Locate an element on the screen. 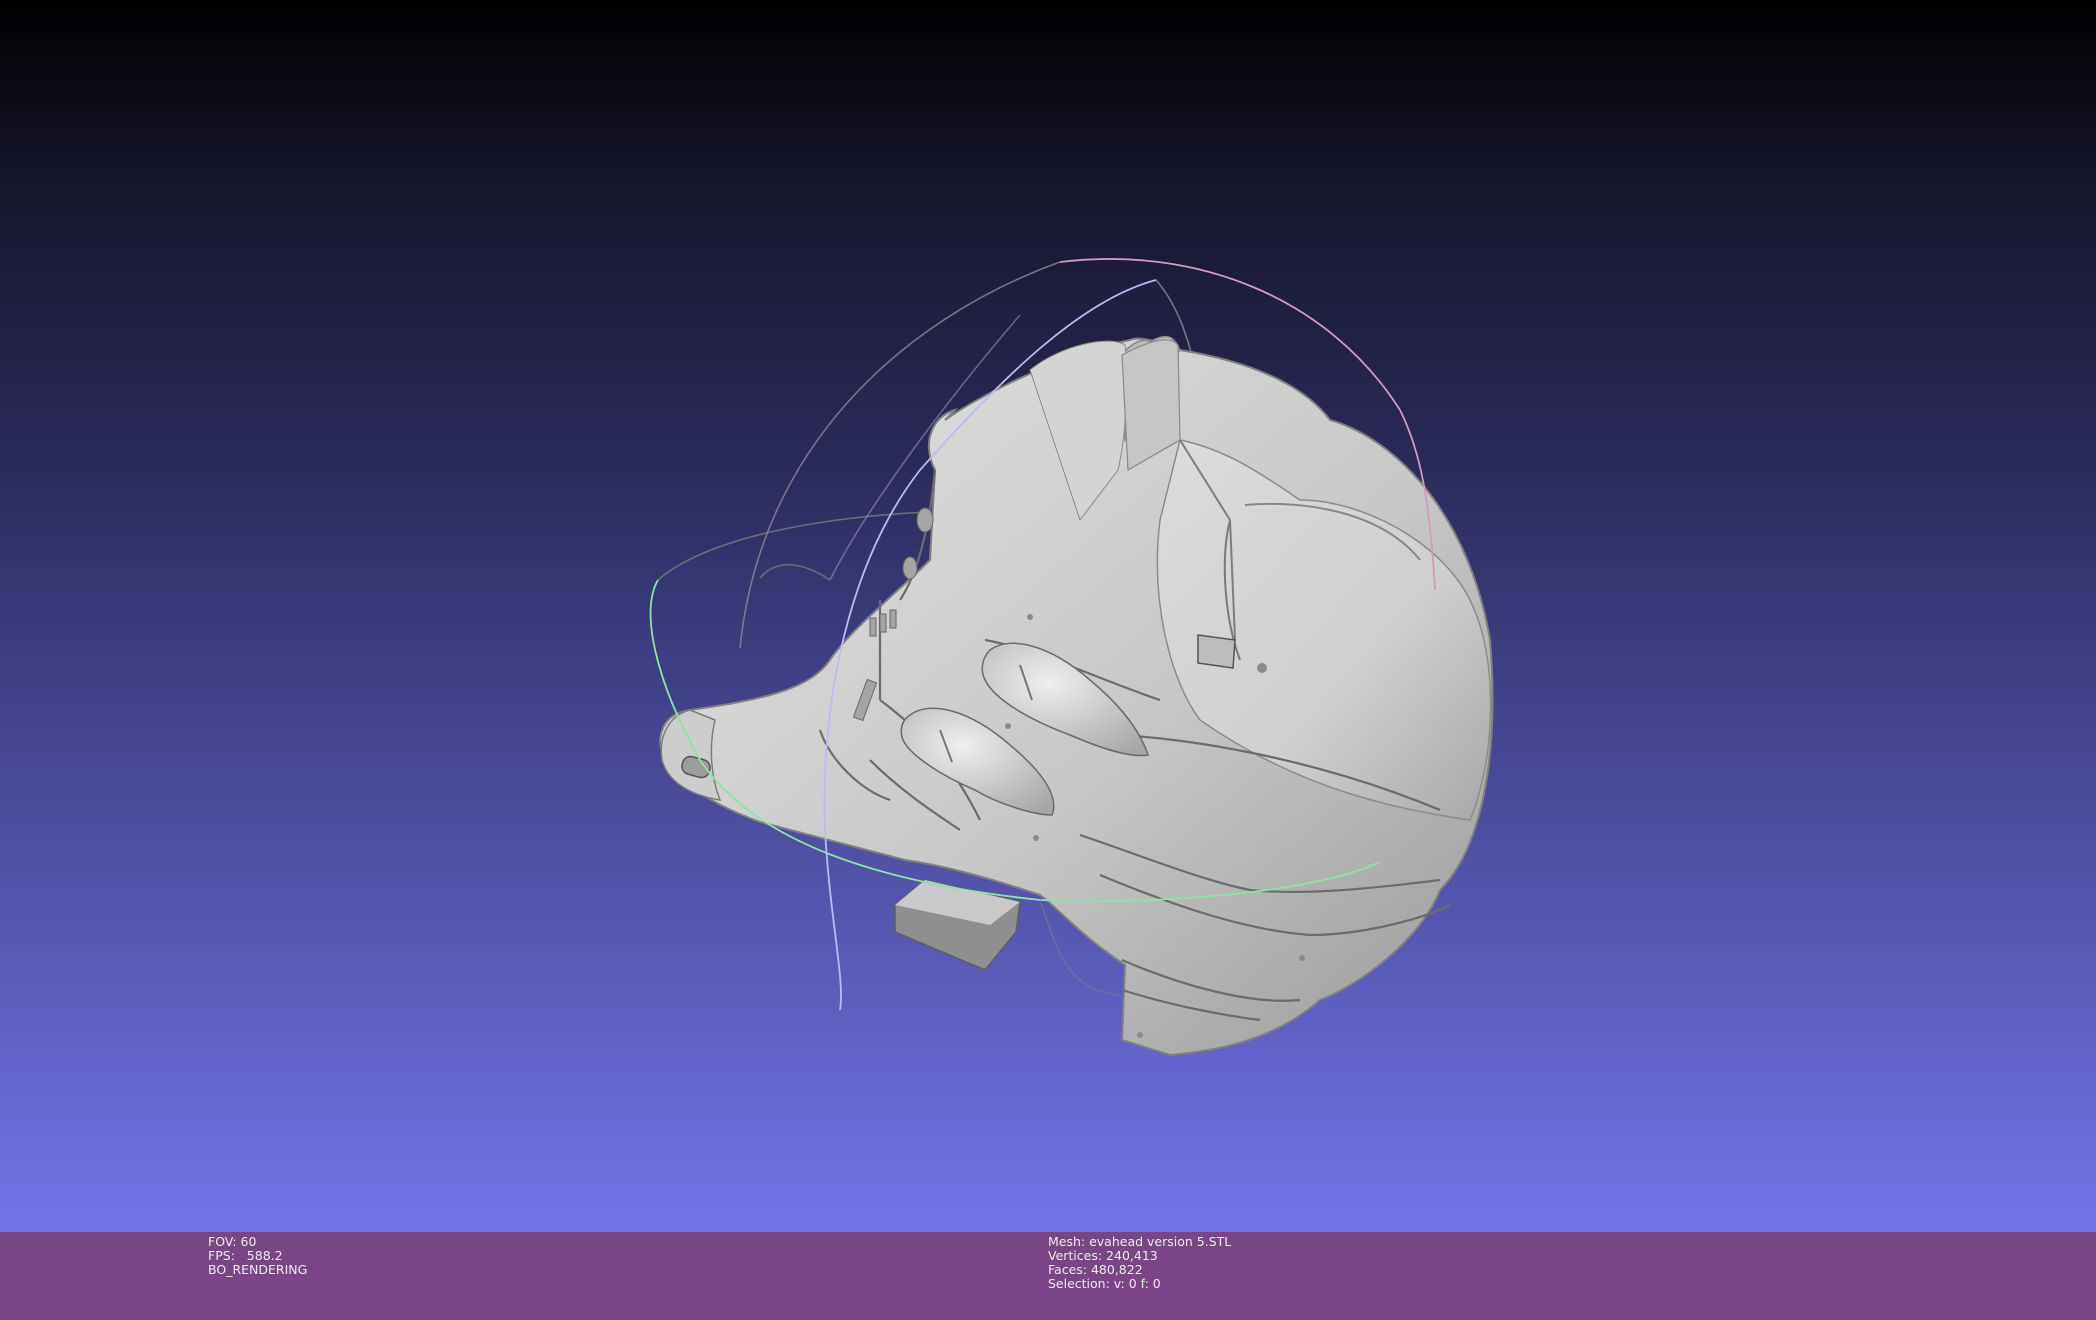 The height and width of the screenshot is (1320, 2096). selection-readout: Selection: v: 0 f: 0 is located at coordinates (1104, 1283).